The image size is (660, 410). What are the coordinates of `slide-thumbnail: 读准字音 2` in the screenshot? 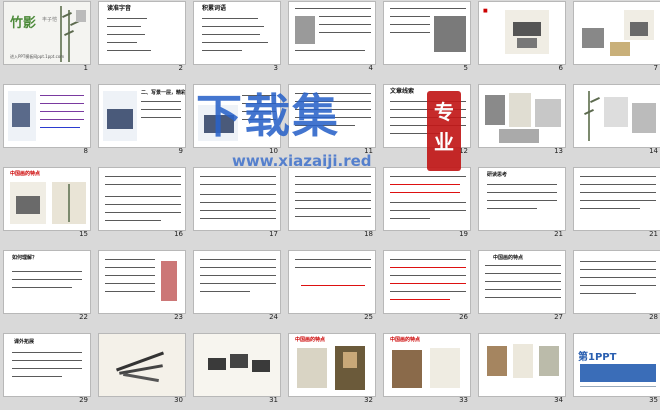 It's located at (142, 36).